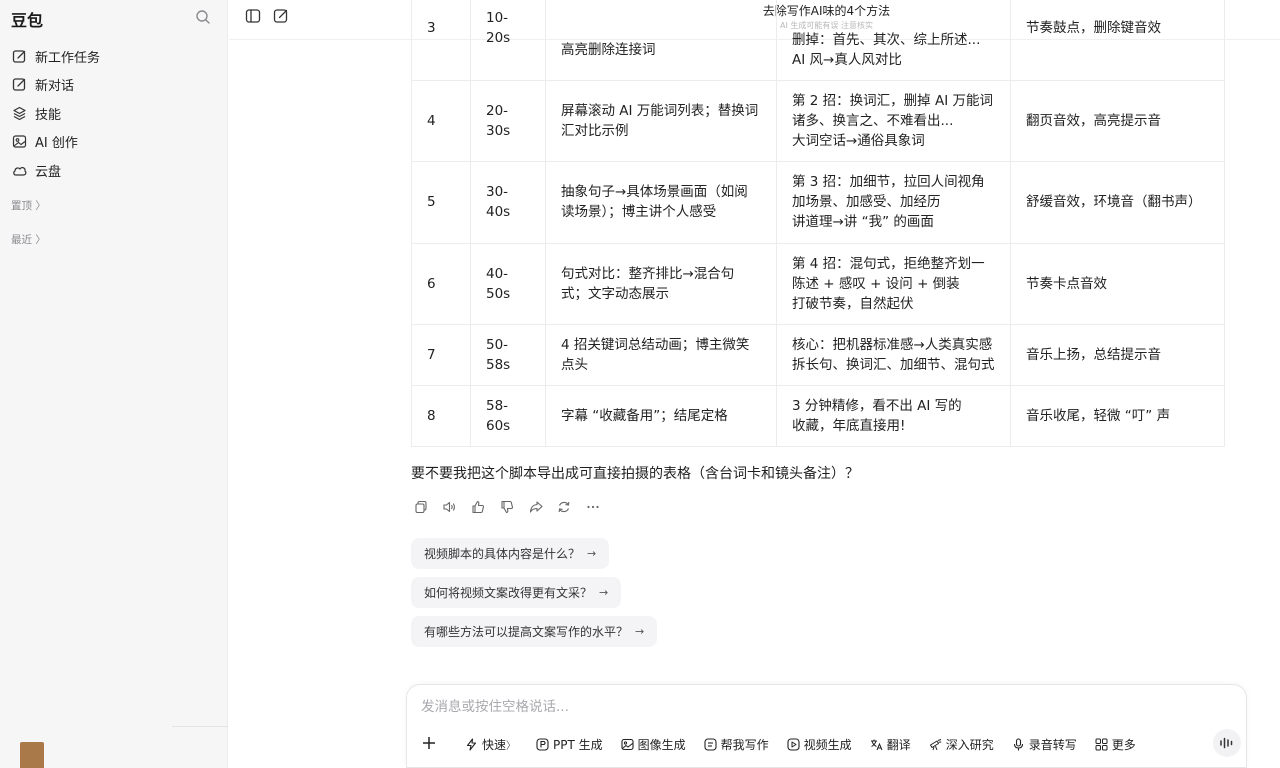  What do you see at coordinates (1018, 744) in the screenshot?
I see `mic-icon` at bounding box center [1018, 744].